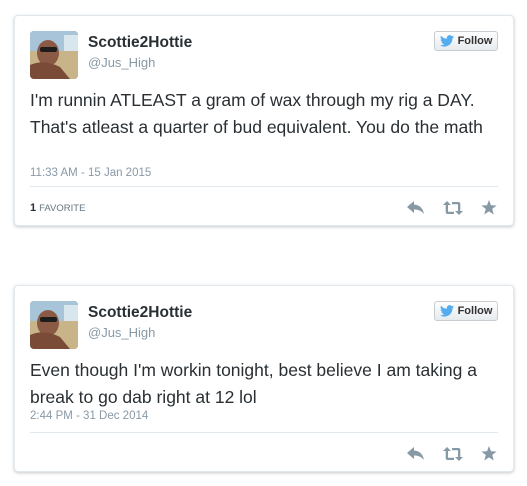 Image resolution: width=527 pixels, height=486 pixels. Describe the element at coordinates (89, 416) in the screenshot. I see `tweet-timestamp: 2:44 PM - 31 Dec 2014` at that location.